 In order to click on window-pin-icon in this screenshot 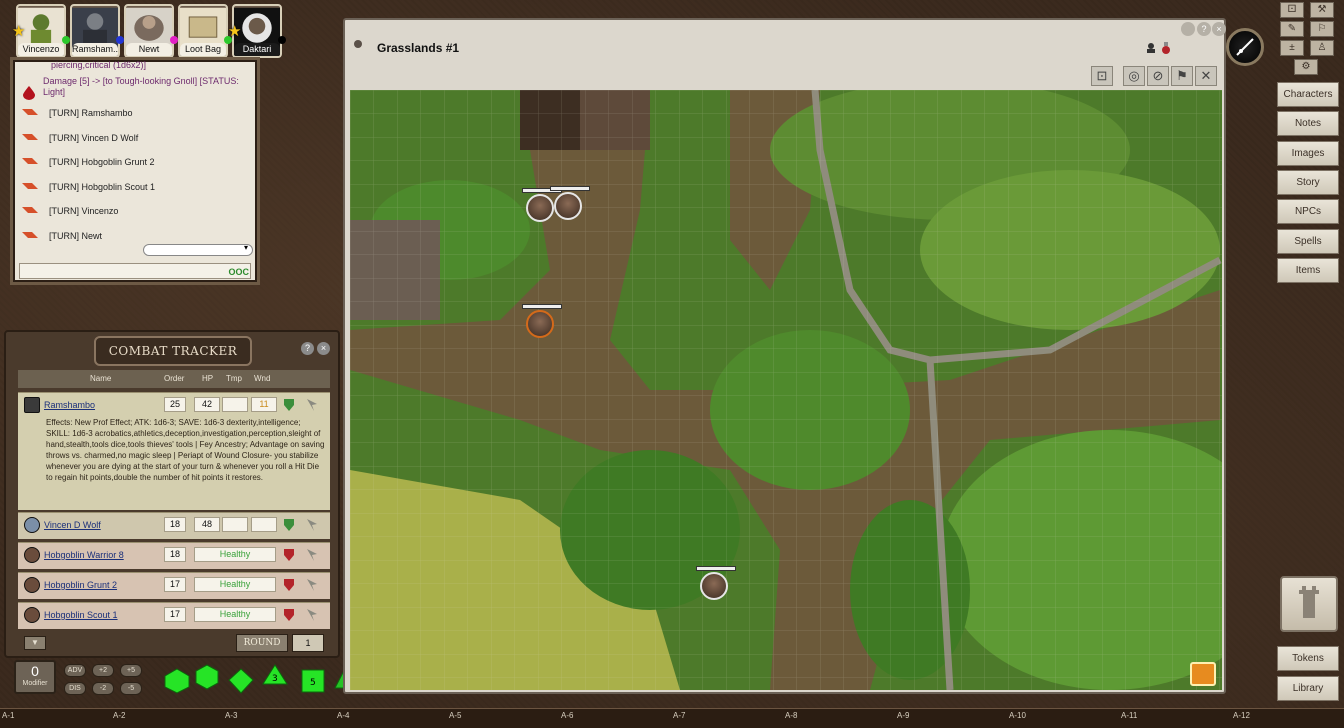, I will do `click(358, 44)`.